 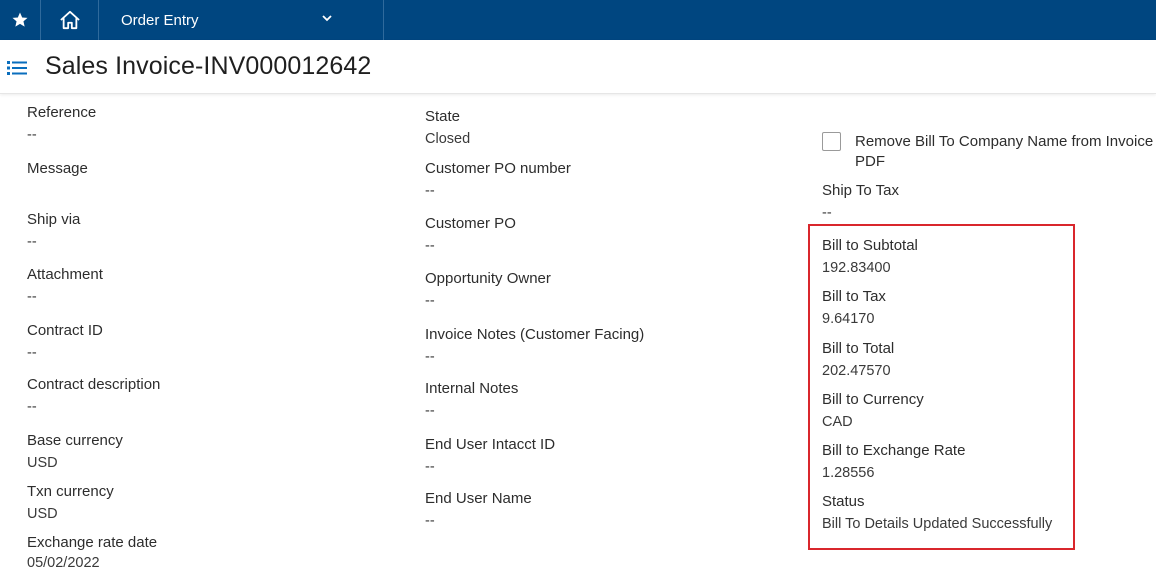 I want to click on field-label: Txn currency, so click(x=70, y=491).